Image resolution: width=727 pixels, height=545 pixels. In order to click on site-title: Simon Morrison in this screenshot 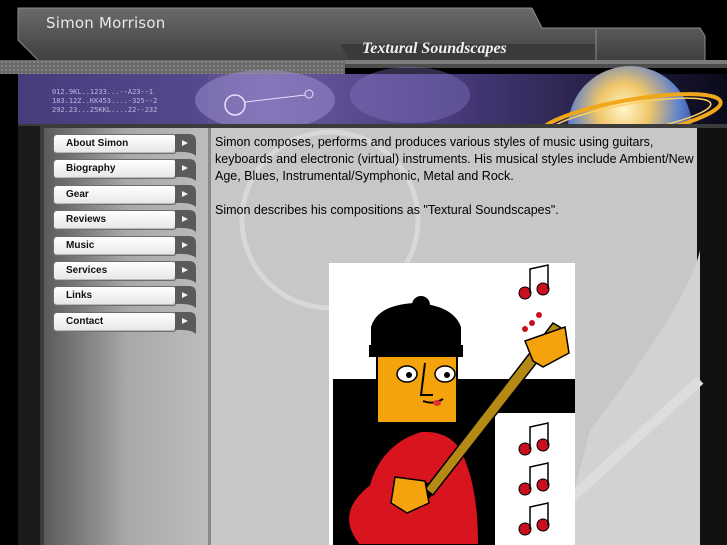, I will do `click(106, 23)`.